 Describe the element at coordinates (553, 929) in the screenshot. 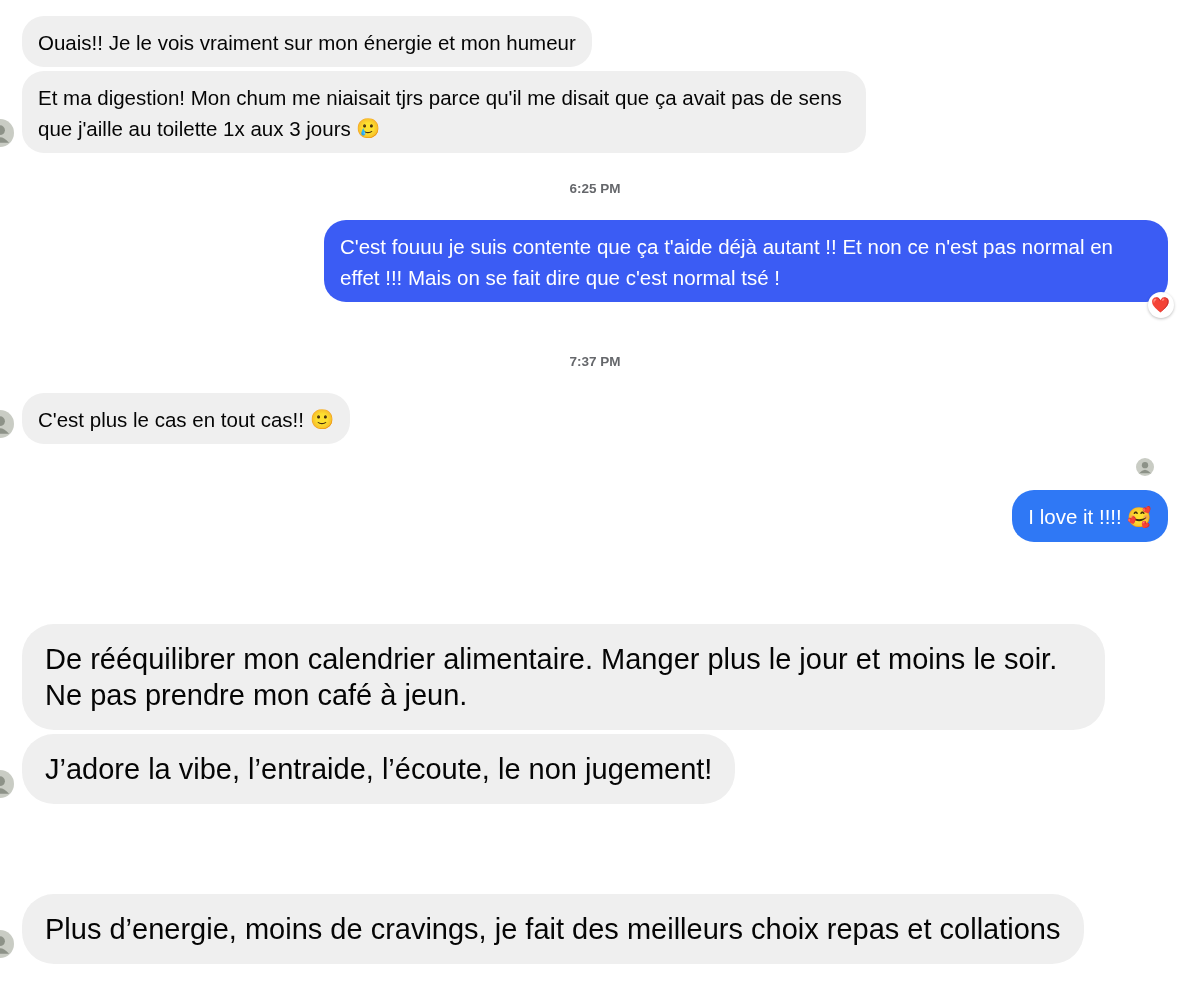

I see `message-bubble: Plus d’energie, moins de cravings, je fait des meilleurs choix repas et collations` at that location.